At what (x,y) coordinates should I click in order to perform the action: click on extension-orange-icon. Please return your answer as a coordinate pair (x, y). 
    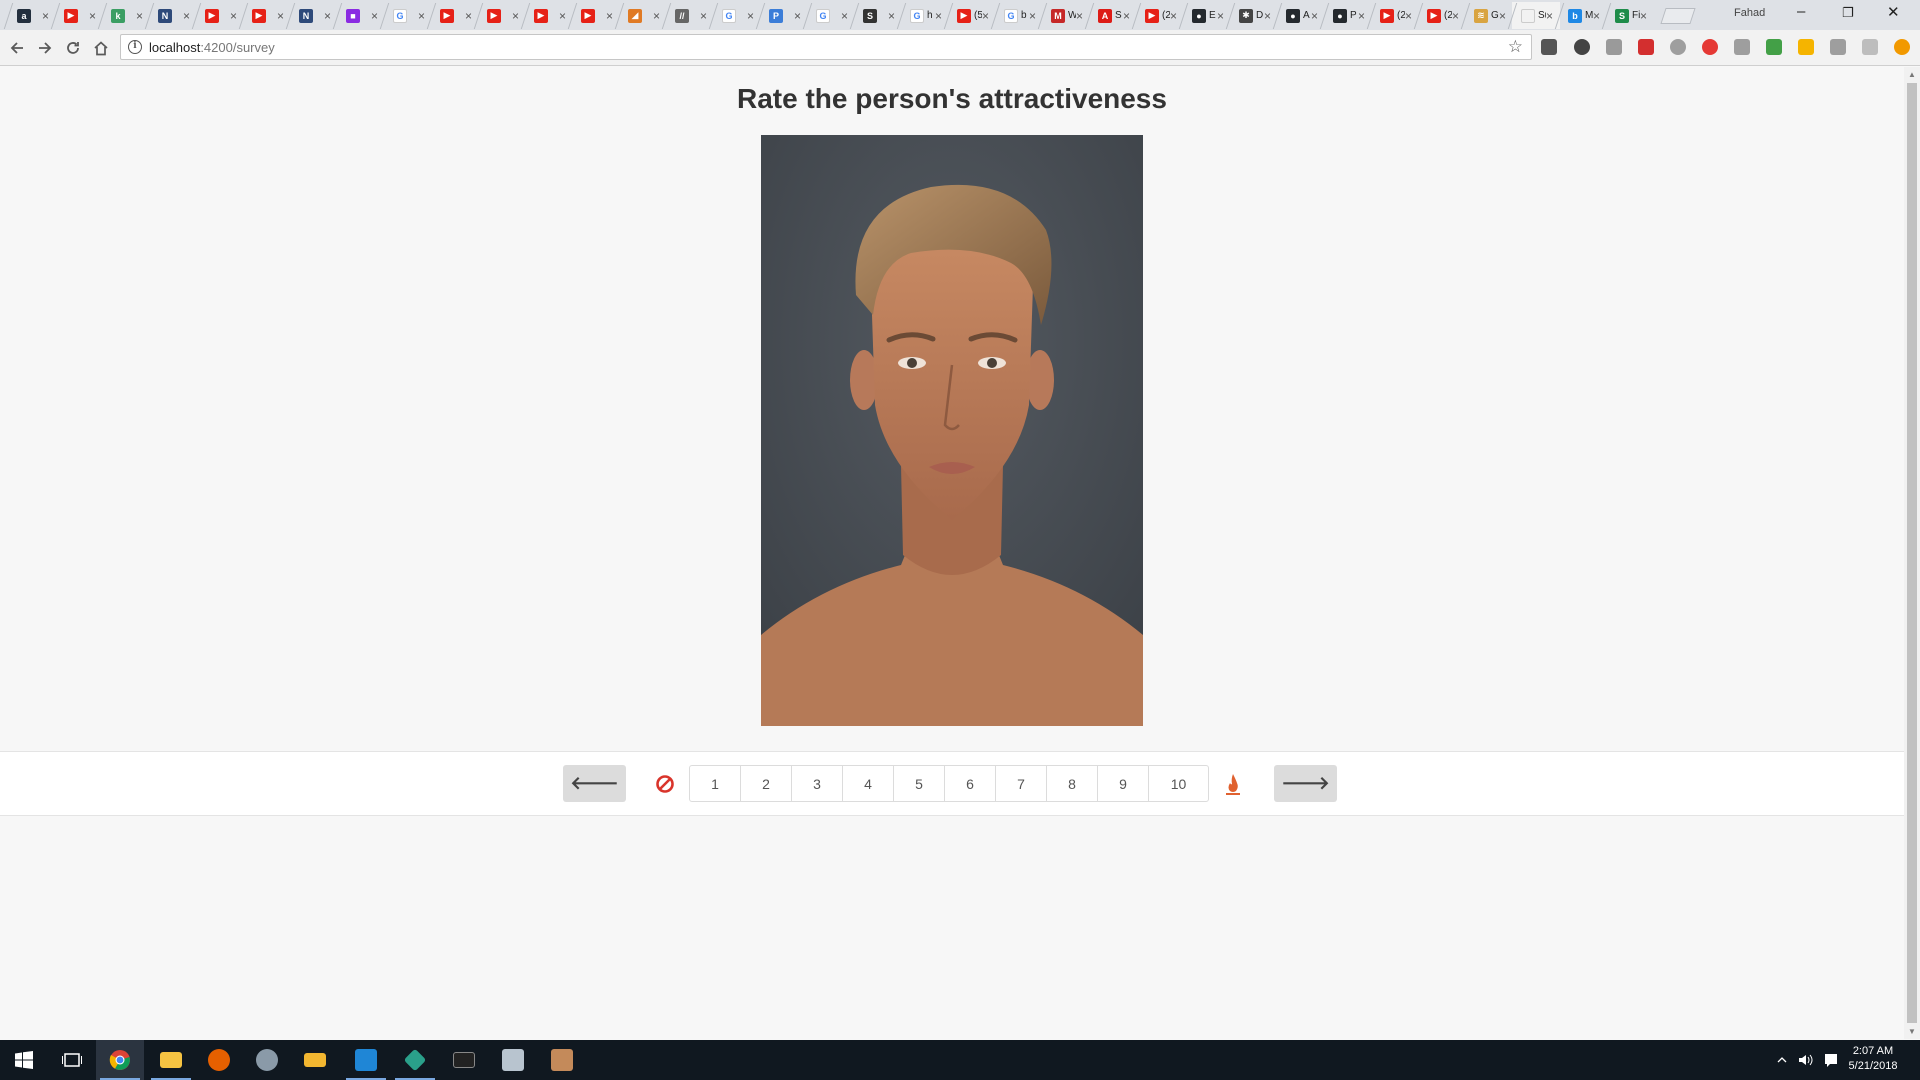
    Looking at the image, I should click on (1902, 47).